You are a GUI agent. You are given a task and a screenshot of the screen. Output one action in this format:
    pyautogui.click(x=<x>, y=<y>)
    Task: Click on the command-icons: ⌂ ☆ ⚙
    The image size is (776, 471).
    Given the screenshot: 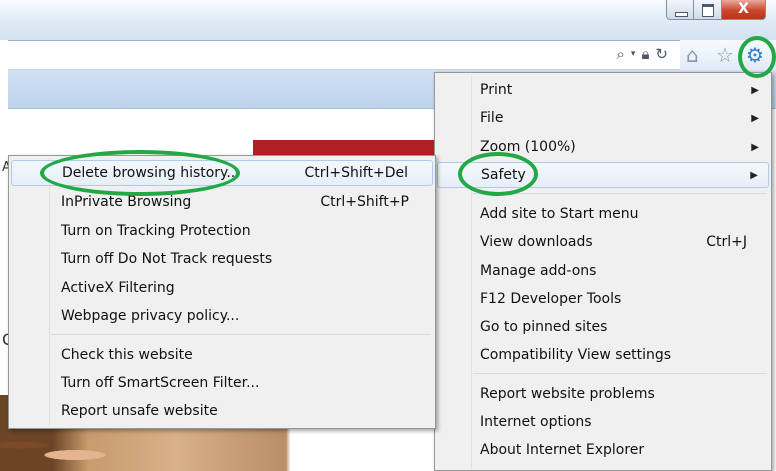 What is the action you would take?
    pyautogui.click(x=728, y=56)
    